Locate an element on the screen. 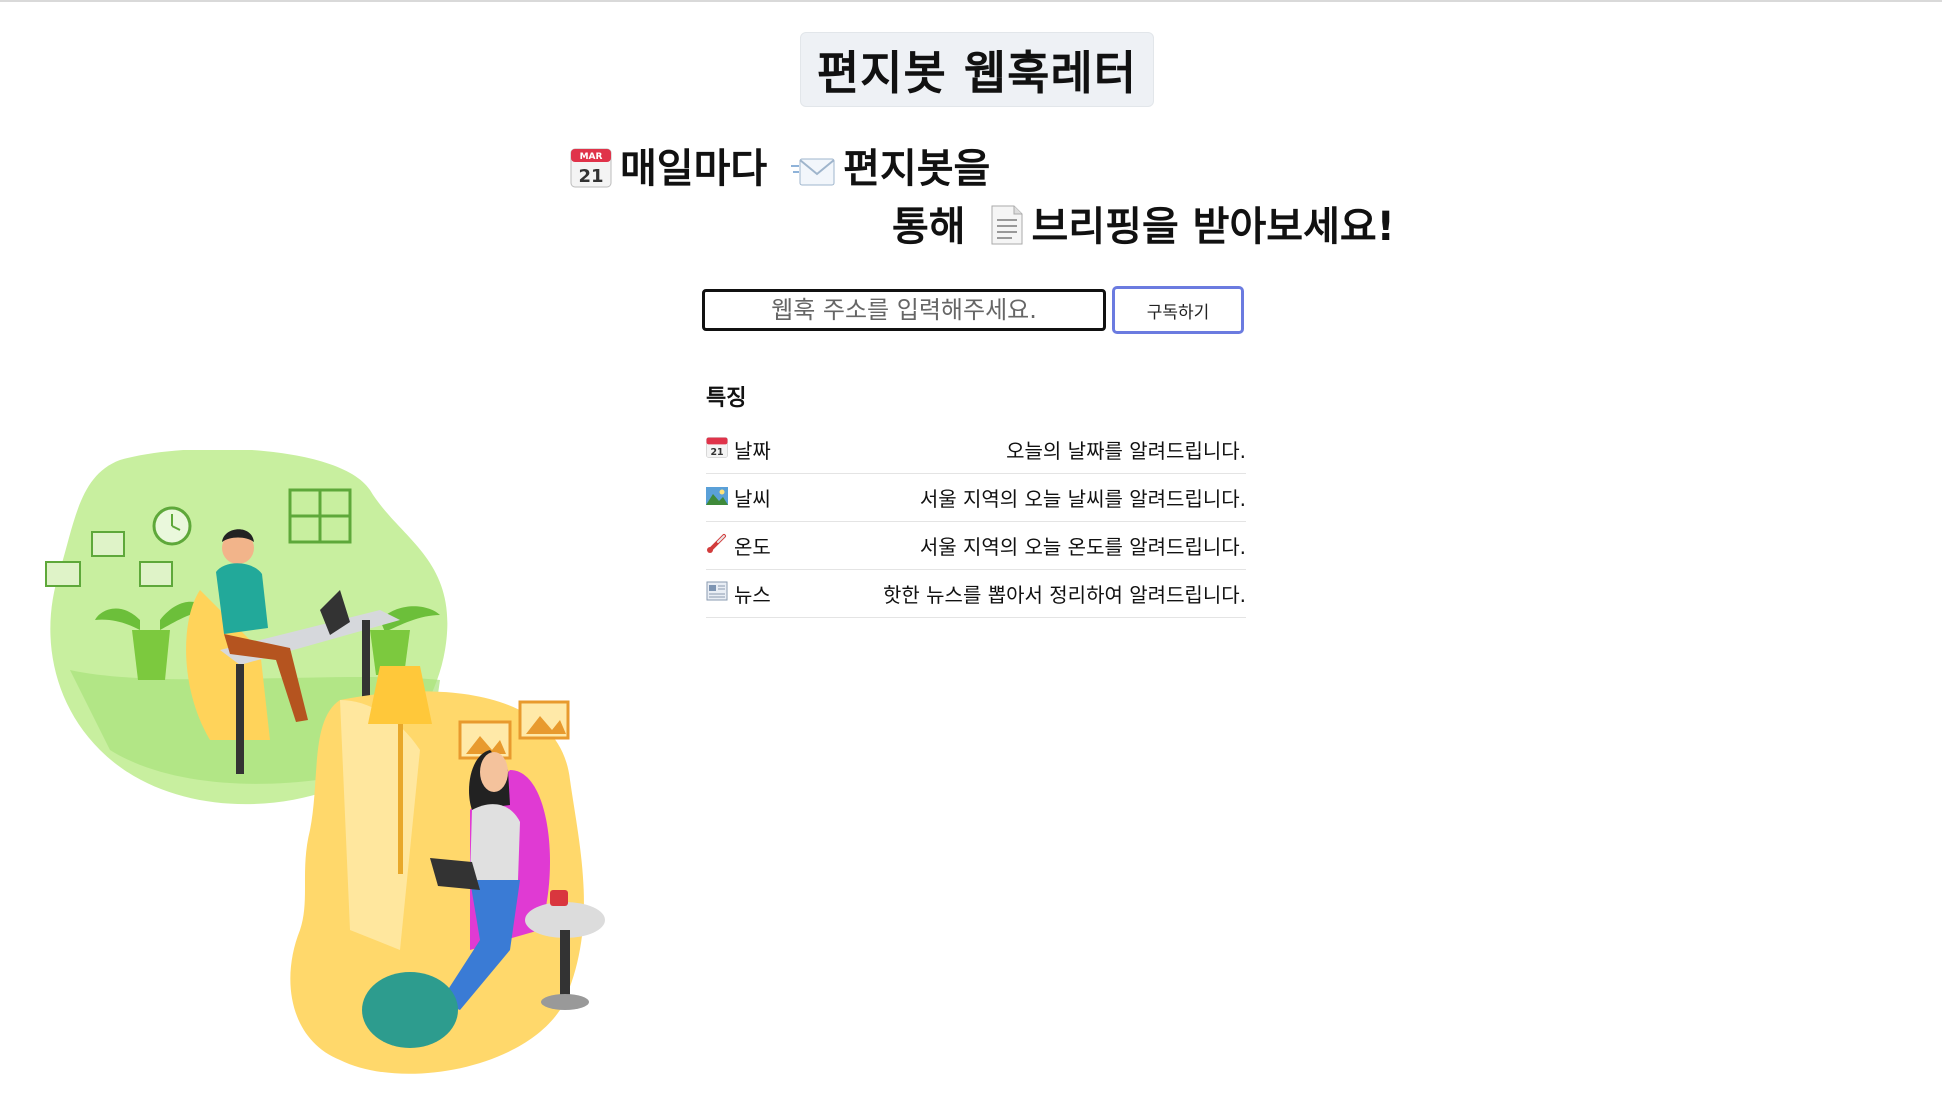 The height and width of the screenshot is (1111, 1942). thermometer-icon is located at coordinates (717, 545).